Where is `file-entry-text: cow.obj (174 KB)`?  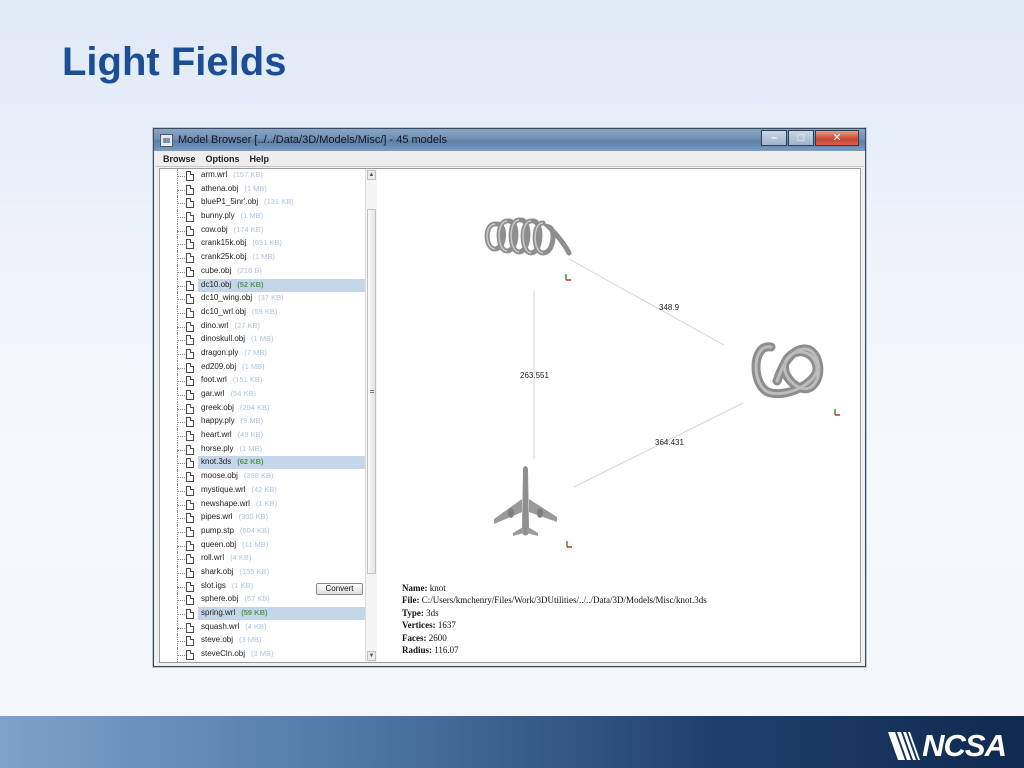 file-entry-text: cow.obj (174 KB) is located at coordinates (232, 229).